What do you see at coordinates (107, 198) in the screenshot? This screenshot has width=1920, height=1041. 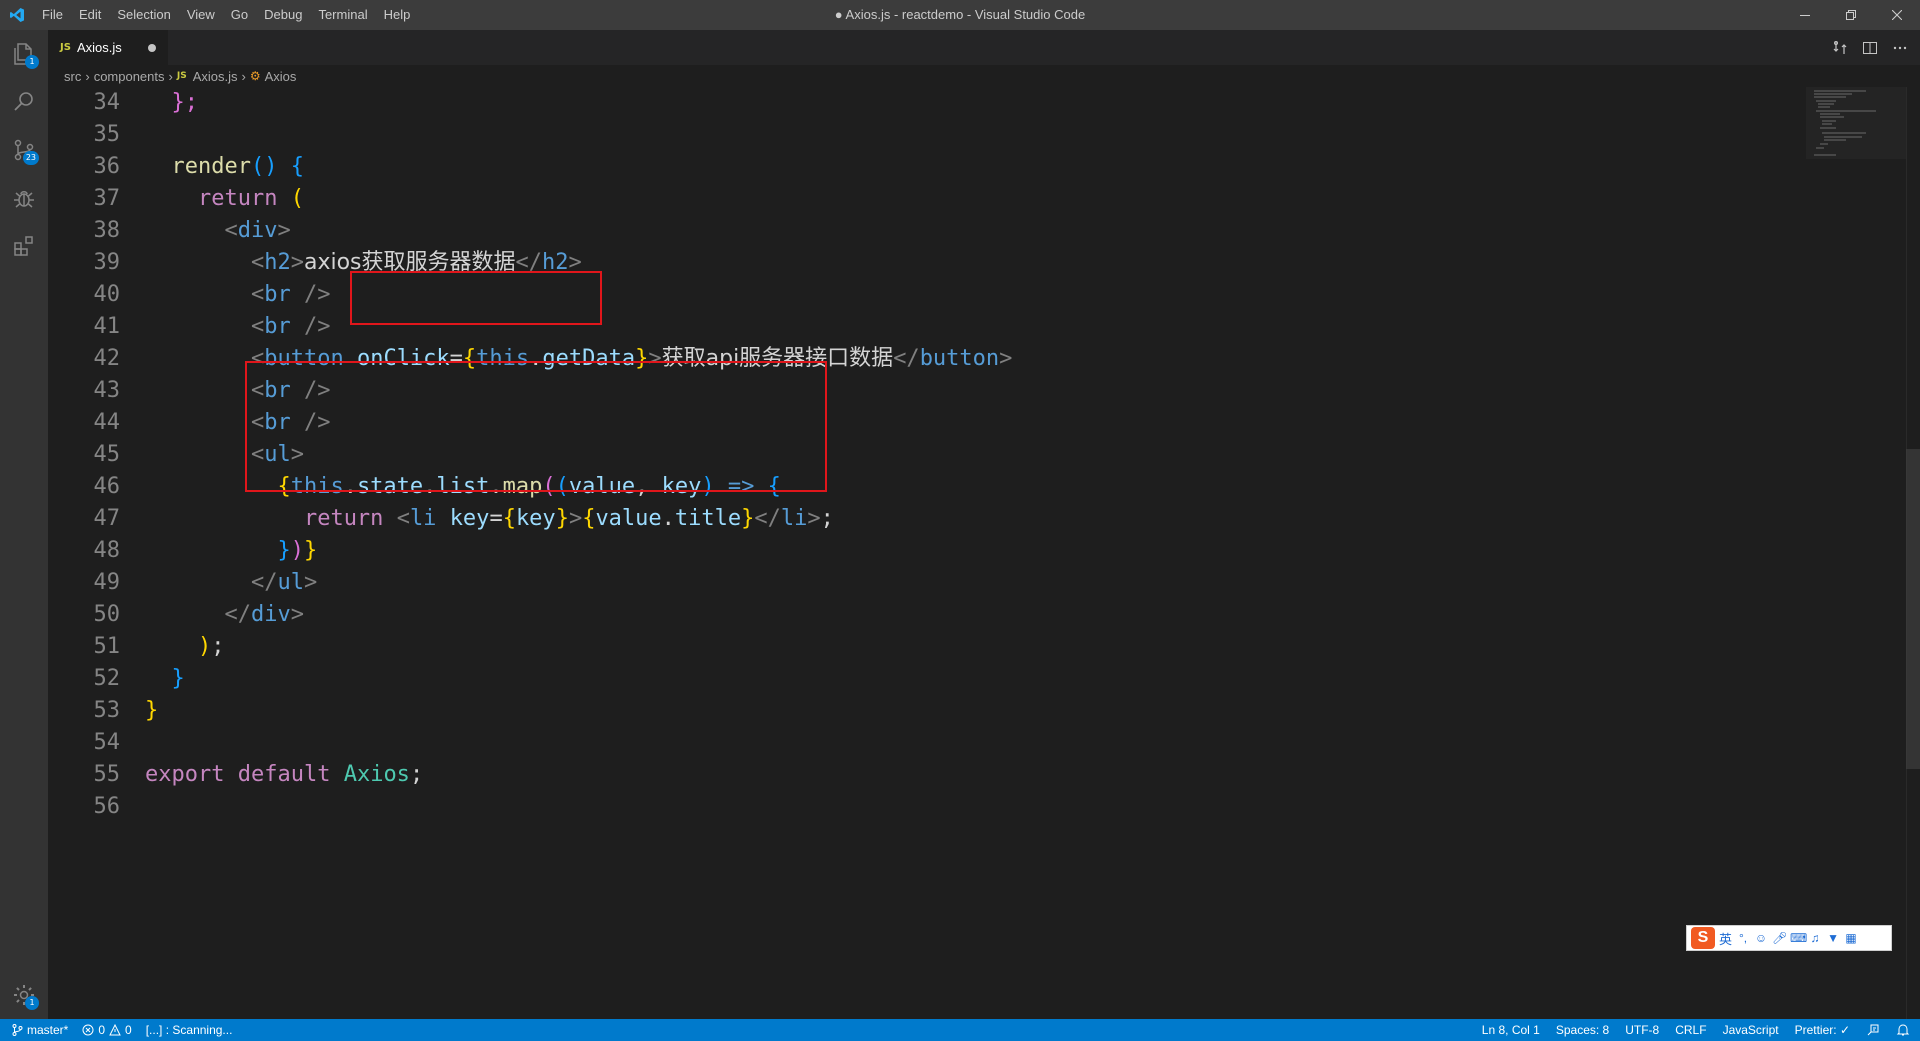 I see `line-number: 37` at bounding box center [107, 198].